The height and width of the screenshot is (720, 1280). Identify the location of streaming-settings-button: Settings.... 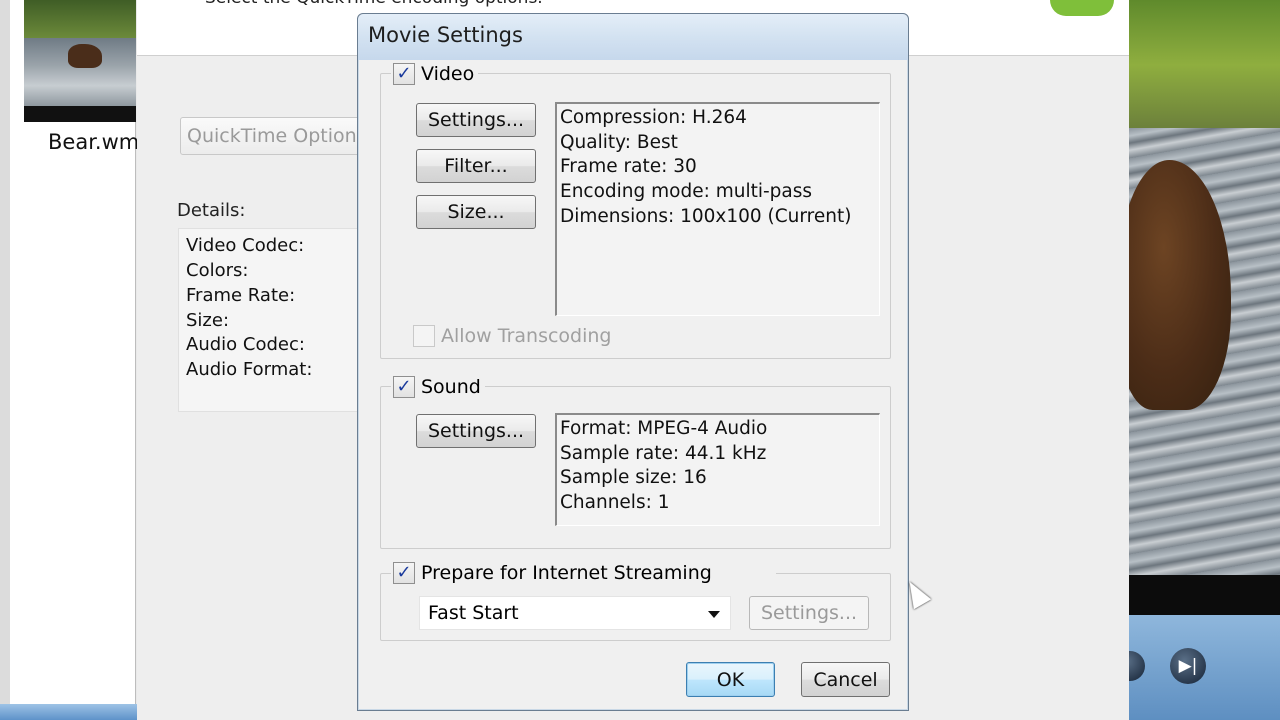
(809, 613).